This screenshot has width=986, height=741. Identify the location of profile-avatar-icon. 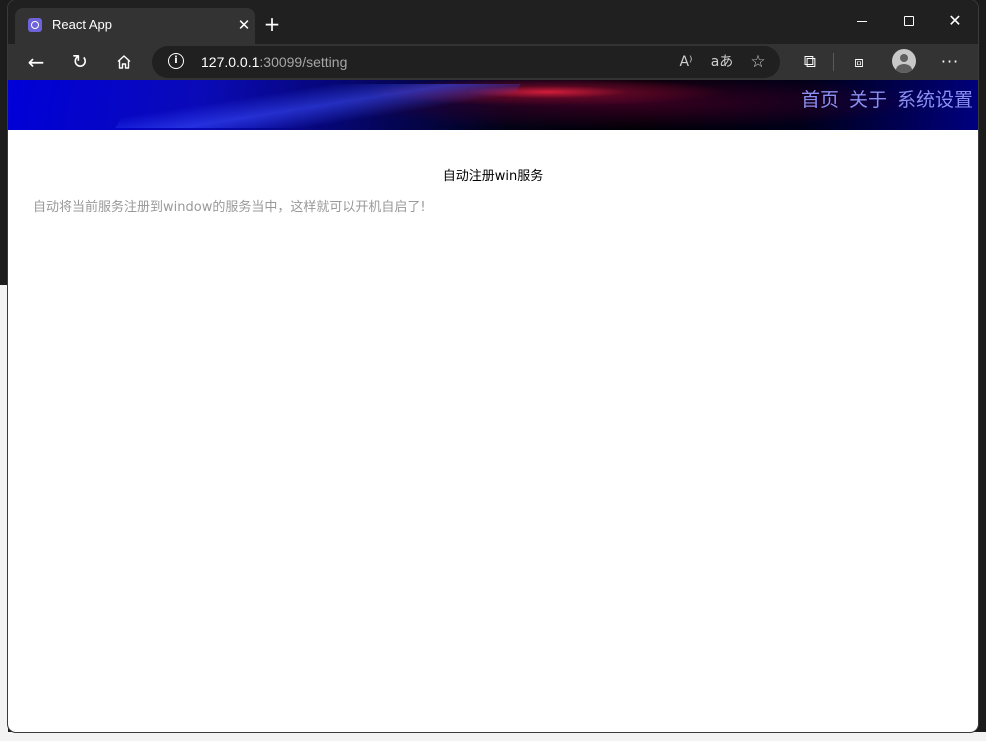
(904, 61).